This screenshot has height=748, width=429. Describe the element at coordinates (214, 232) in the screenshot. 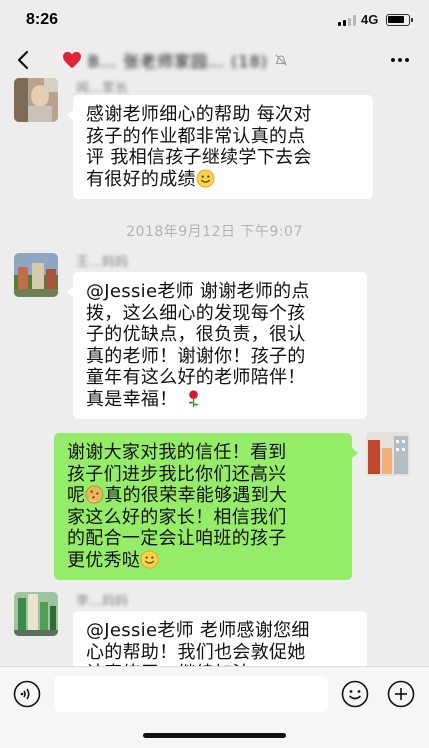

I see `timestamp: 2018年9月12日 下午9:07` at that location.